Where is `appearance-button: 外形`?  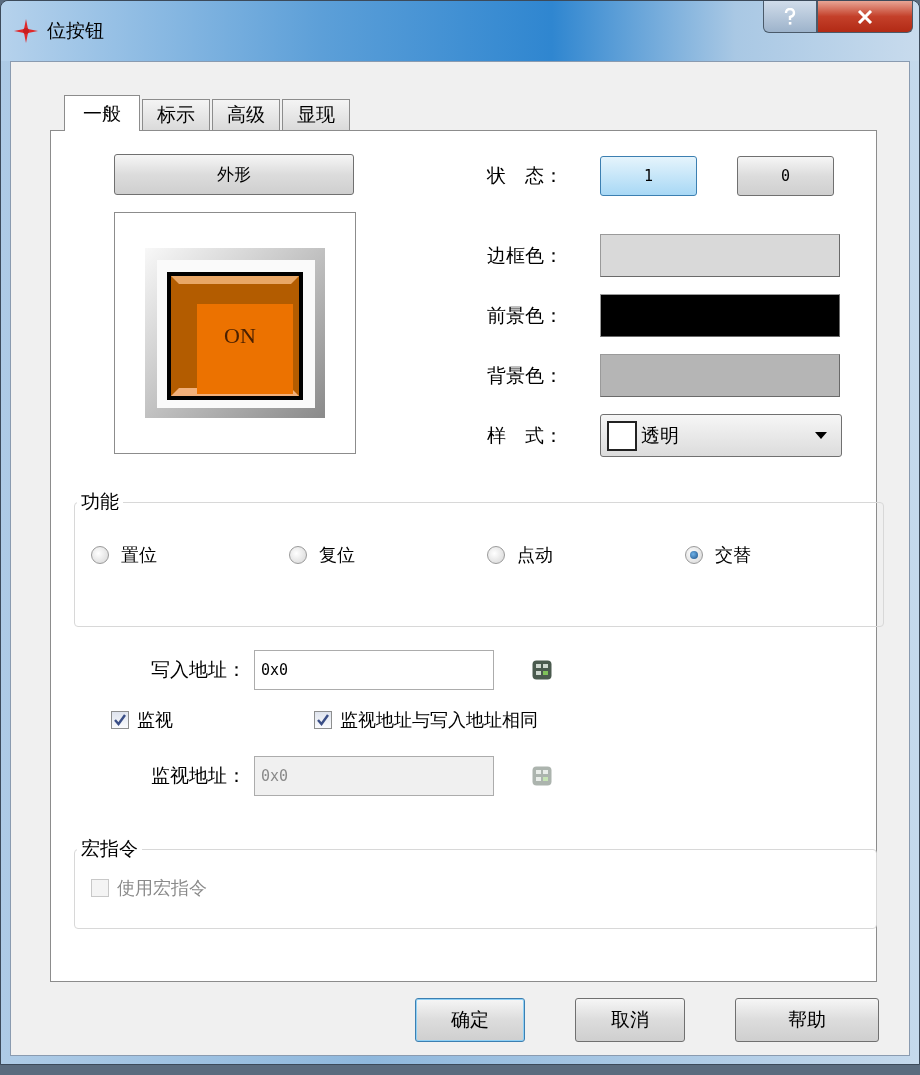 appearance-button: 外形 is located at coordinates (234, 174).